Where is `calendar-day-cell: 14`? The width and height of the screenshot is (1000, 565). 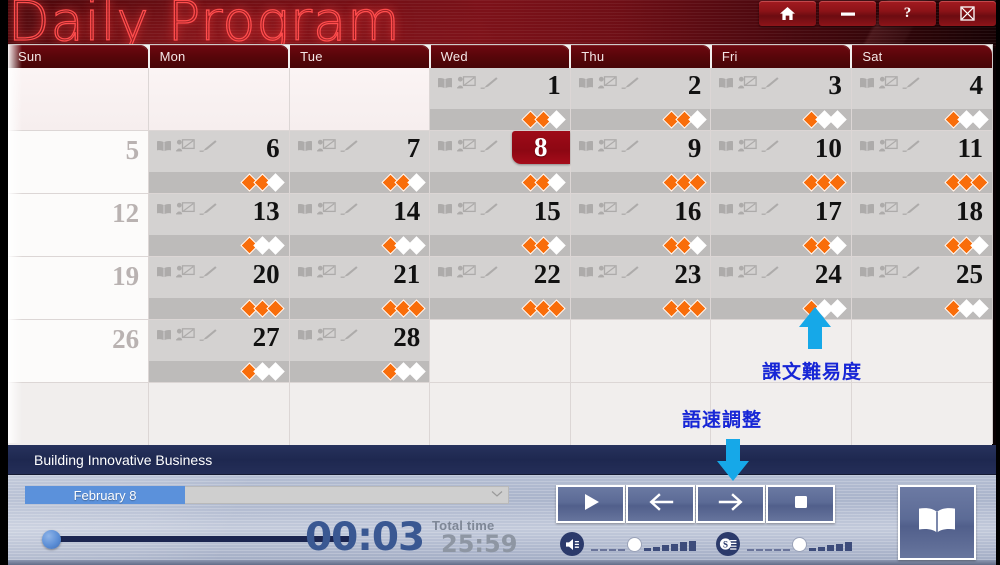 calendar-day-cell: 14 is located at coordinates (360, 225).